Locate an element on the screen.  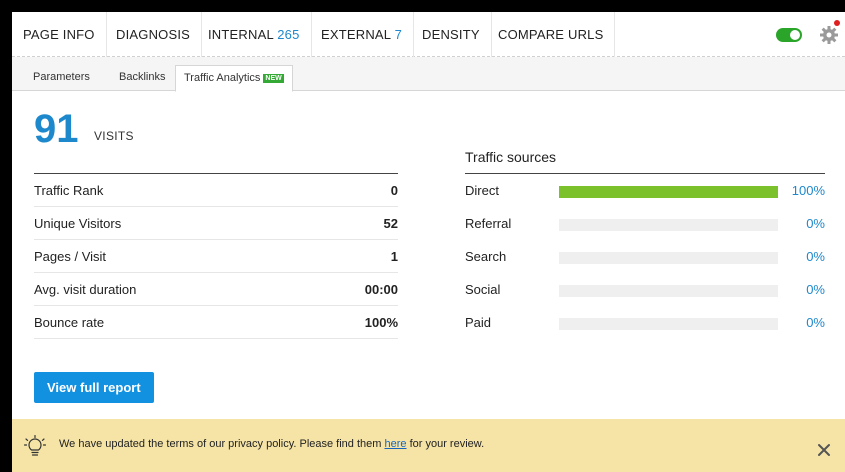
stat-value: 00:00 is located at coordinates (381, 289).